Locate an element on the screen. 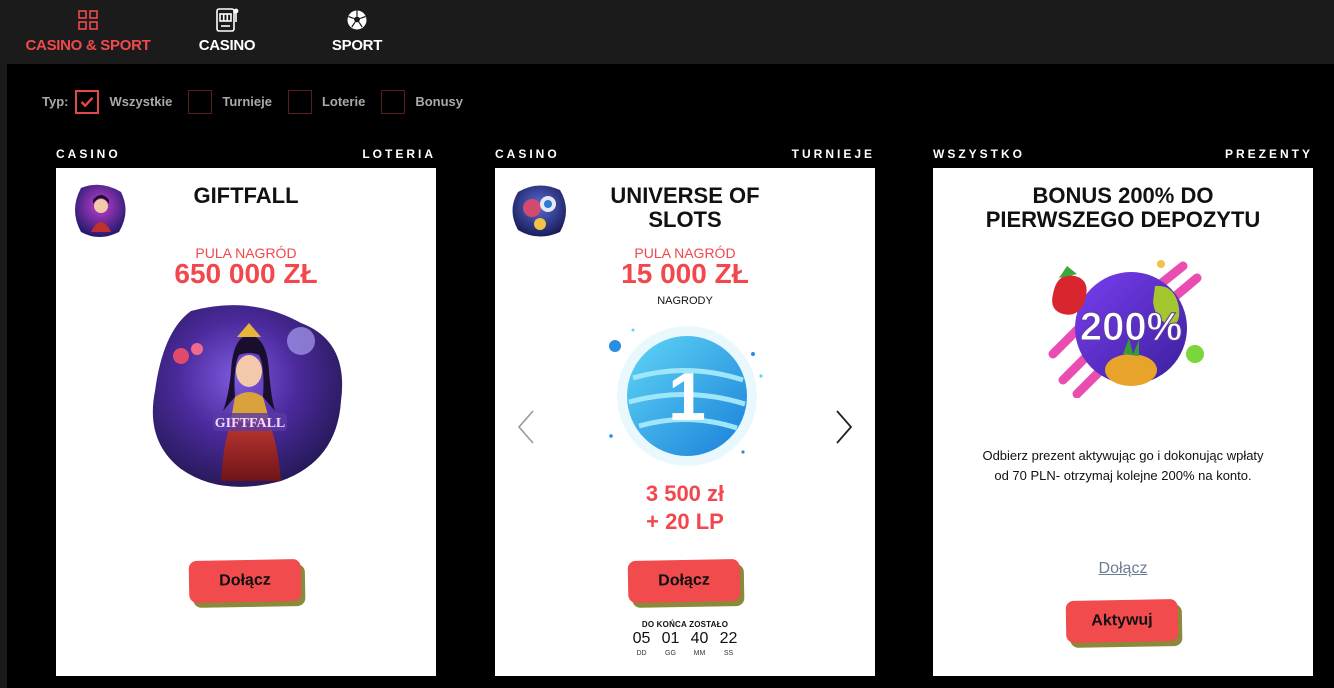 This screenshot has height=688, width=1334. card-title-line1: UNIVERSE OF is located at coordinates (685, 195).